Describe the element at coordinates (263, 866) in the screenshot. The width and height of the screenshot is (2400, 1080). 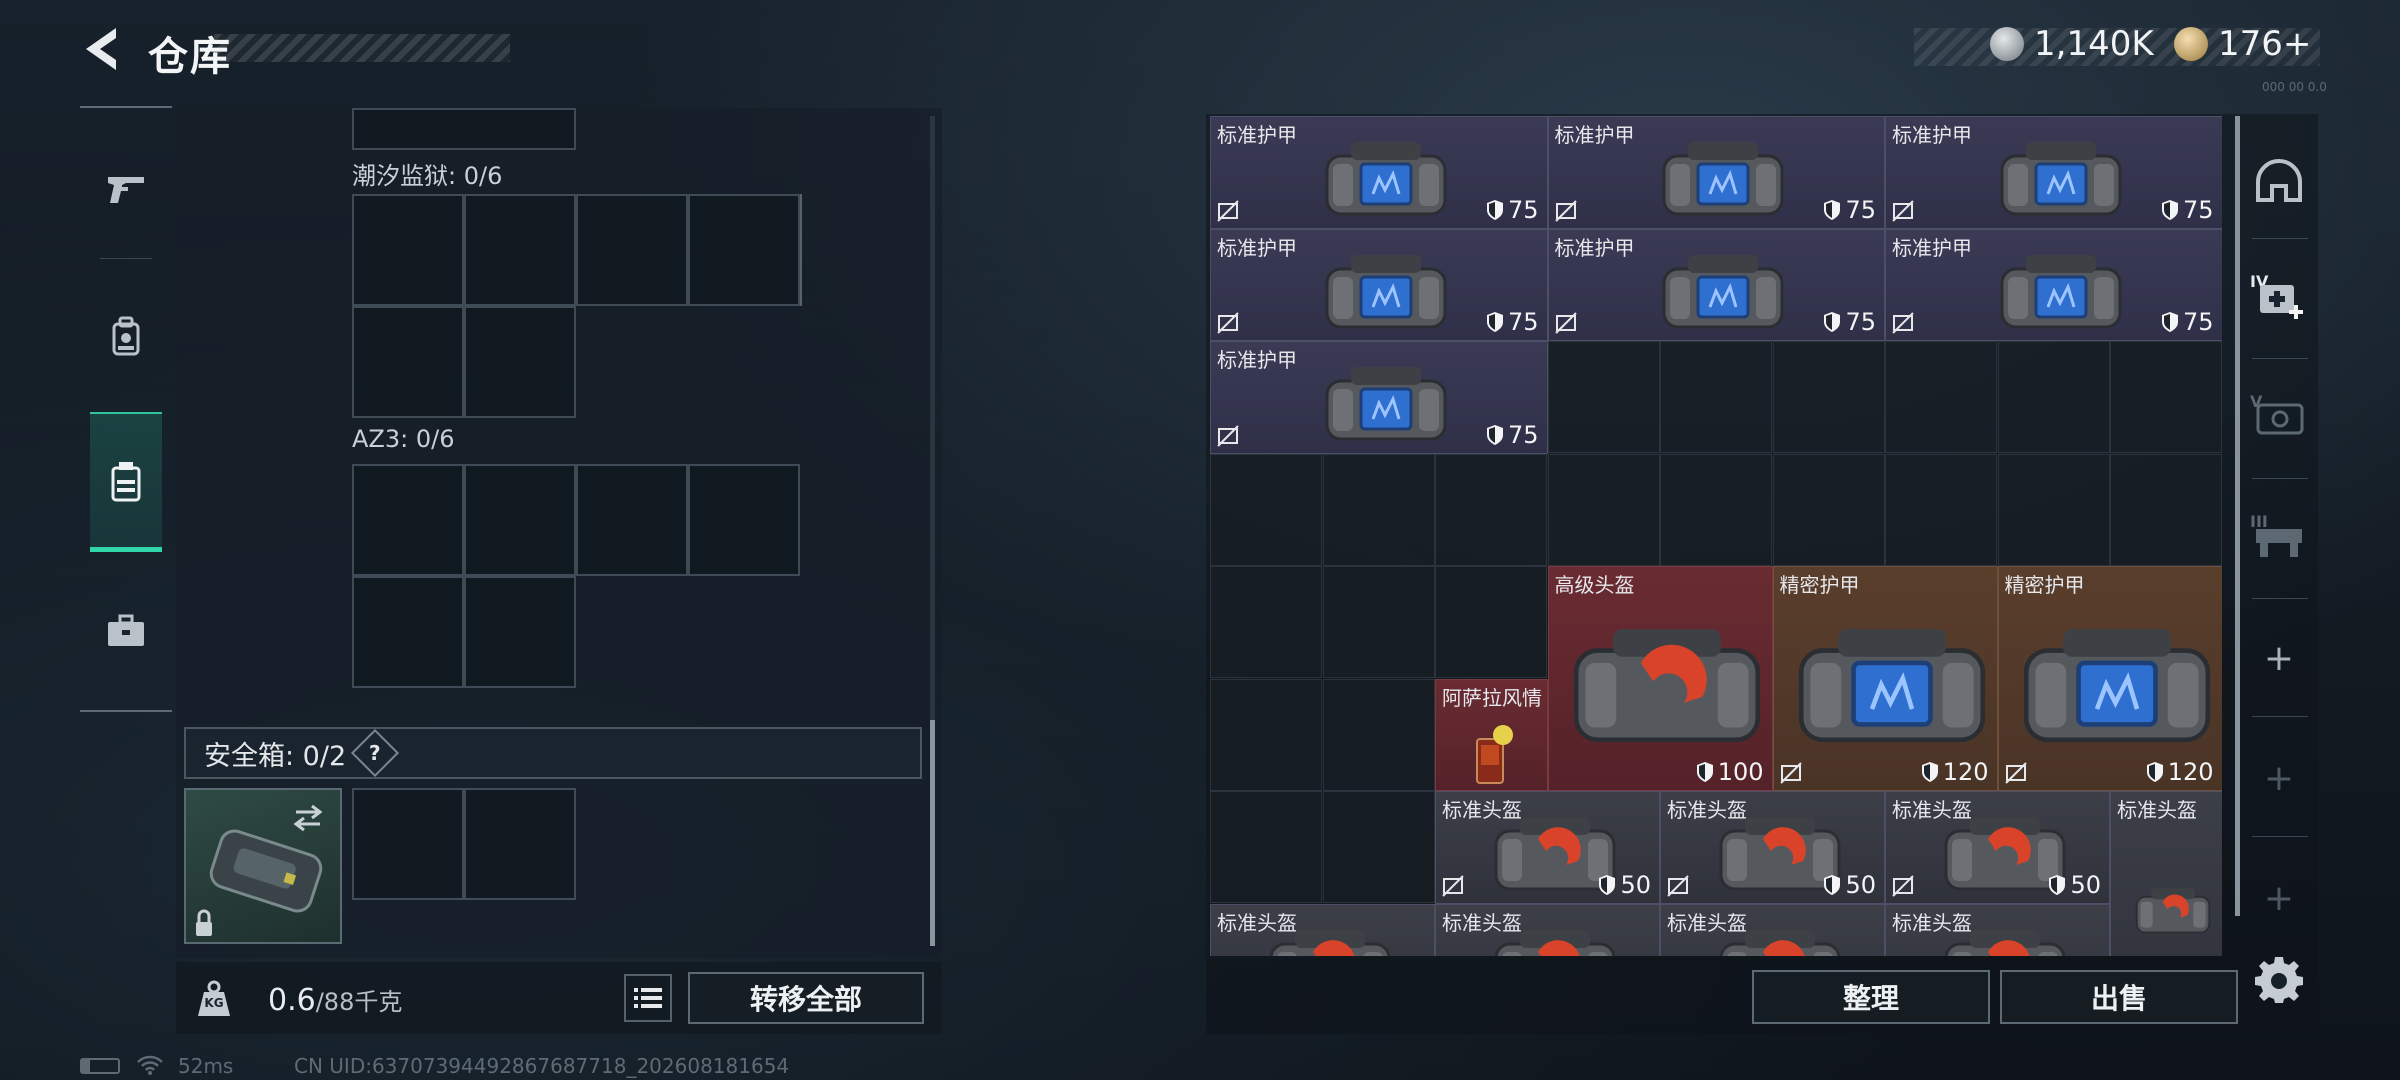
I see `safe-box-item` at that location.